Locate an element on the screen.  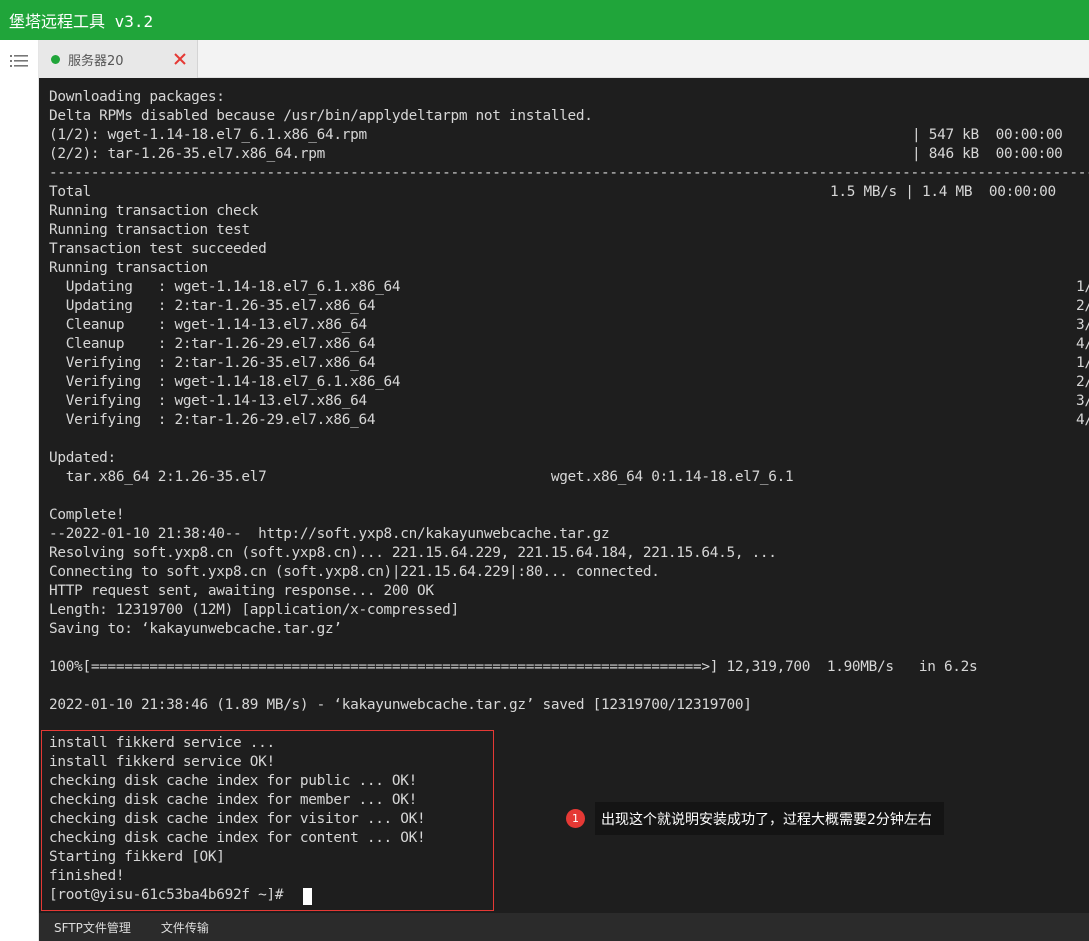
download-size-1: | 547 kB 00:00:00 is located at coordinates (987, 135).